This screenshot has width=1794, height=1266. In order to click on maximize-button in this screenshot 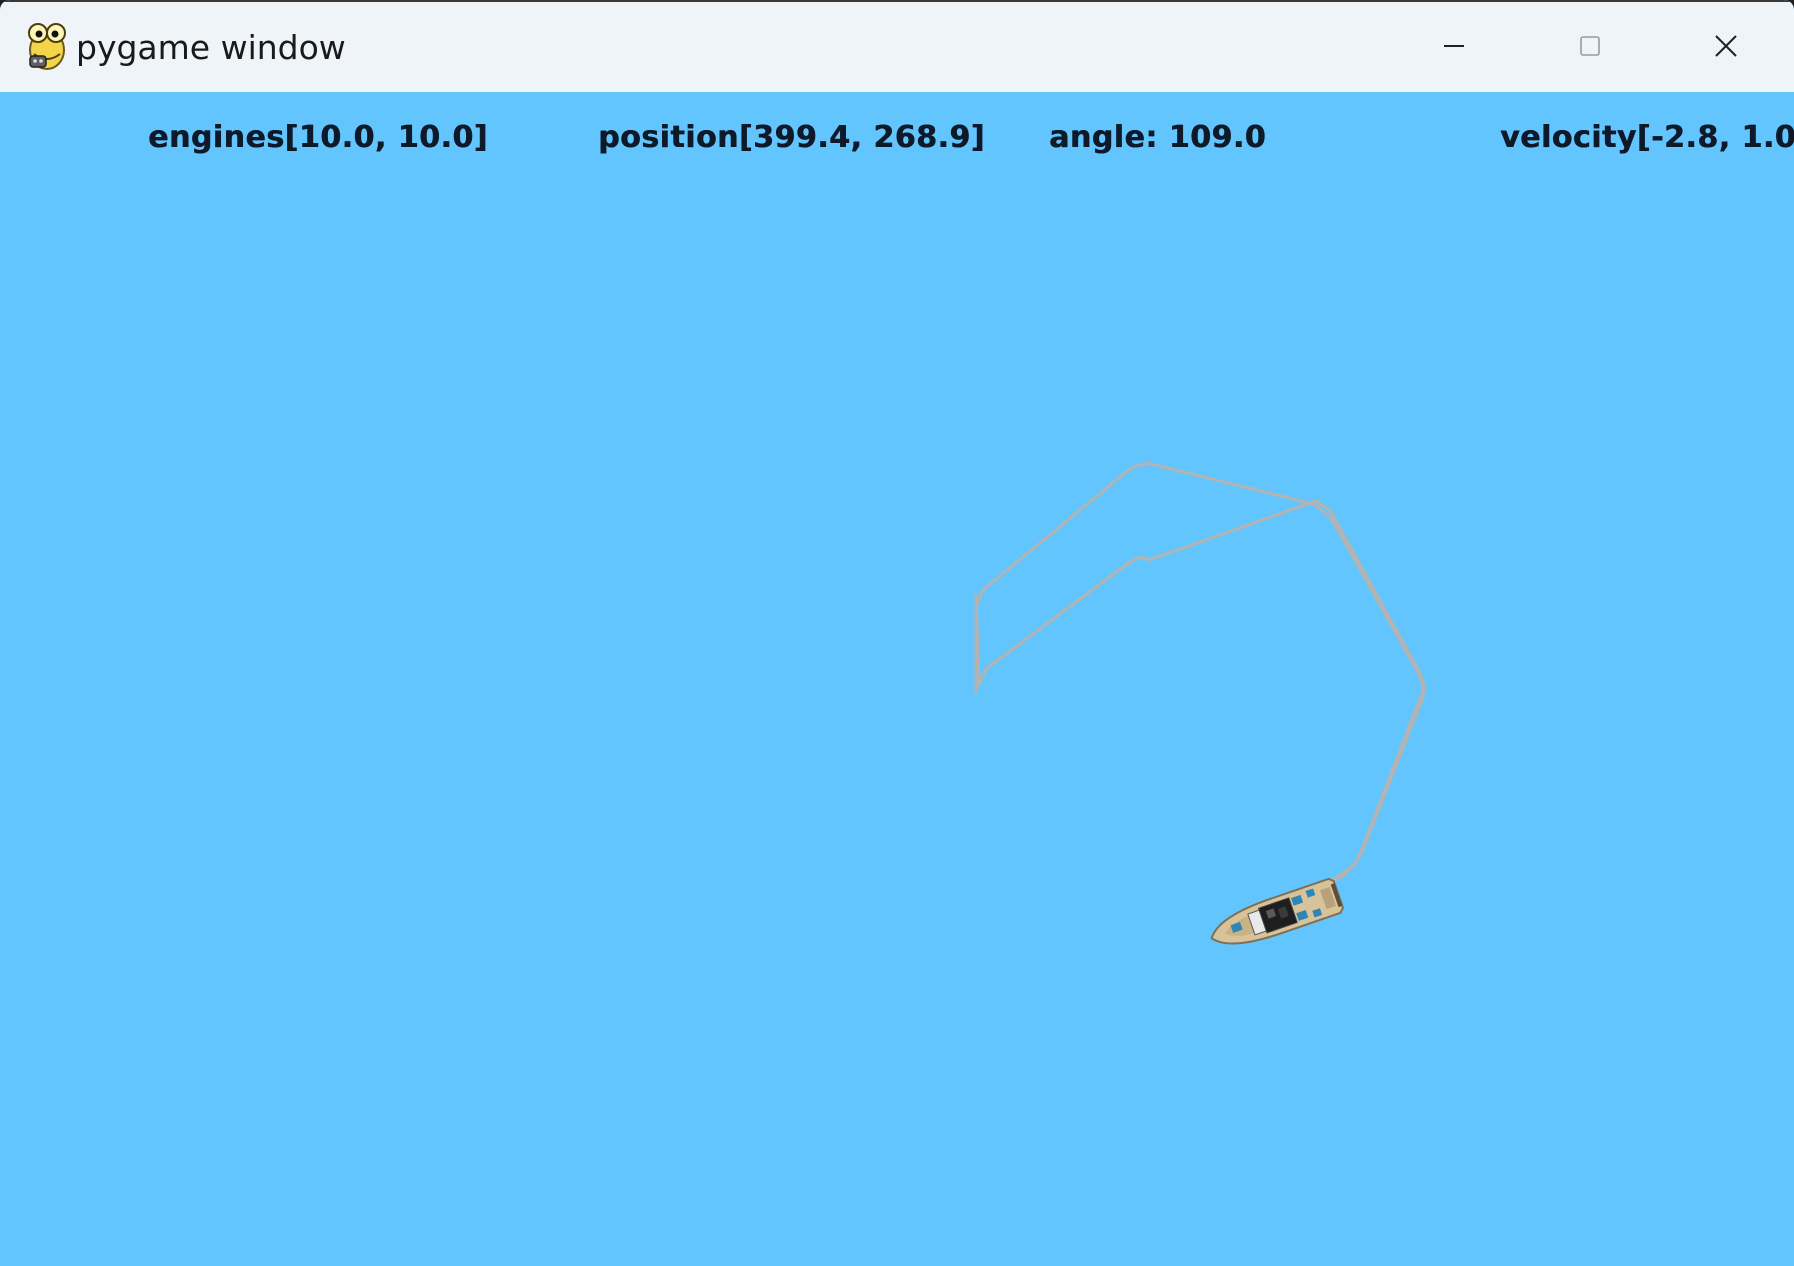, I will do `click(1590, 46)`.